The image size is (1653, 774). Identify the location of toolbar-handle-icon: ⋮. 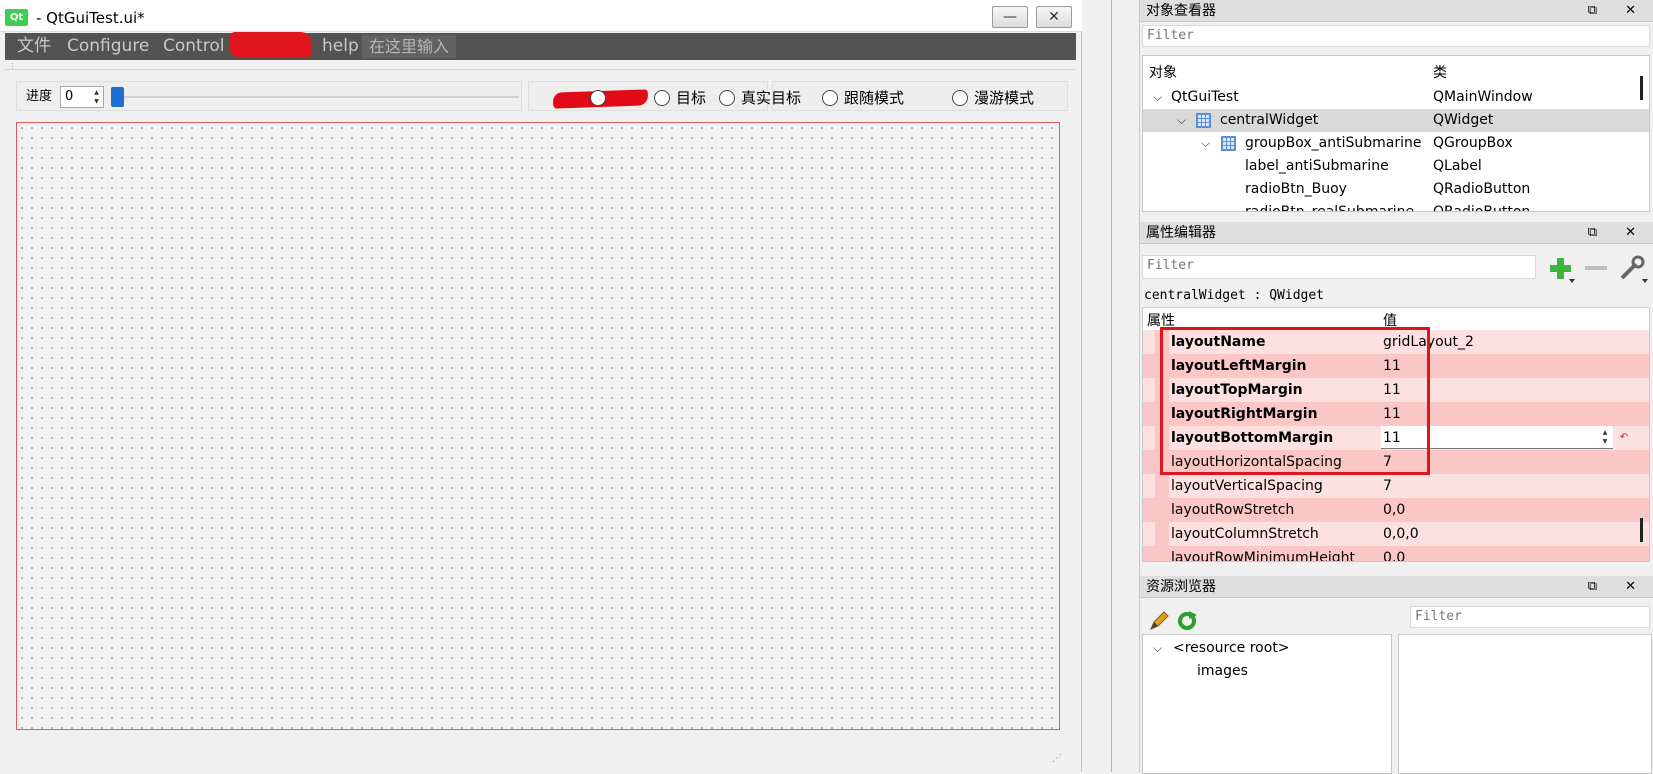
(12, 66).